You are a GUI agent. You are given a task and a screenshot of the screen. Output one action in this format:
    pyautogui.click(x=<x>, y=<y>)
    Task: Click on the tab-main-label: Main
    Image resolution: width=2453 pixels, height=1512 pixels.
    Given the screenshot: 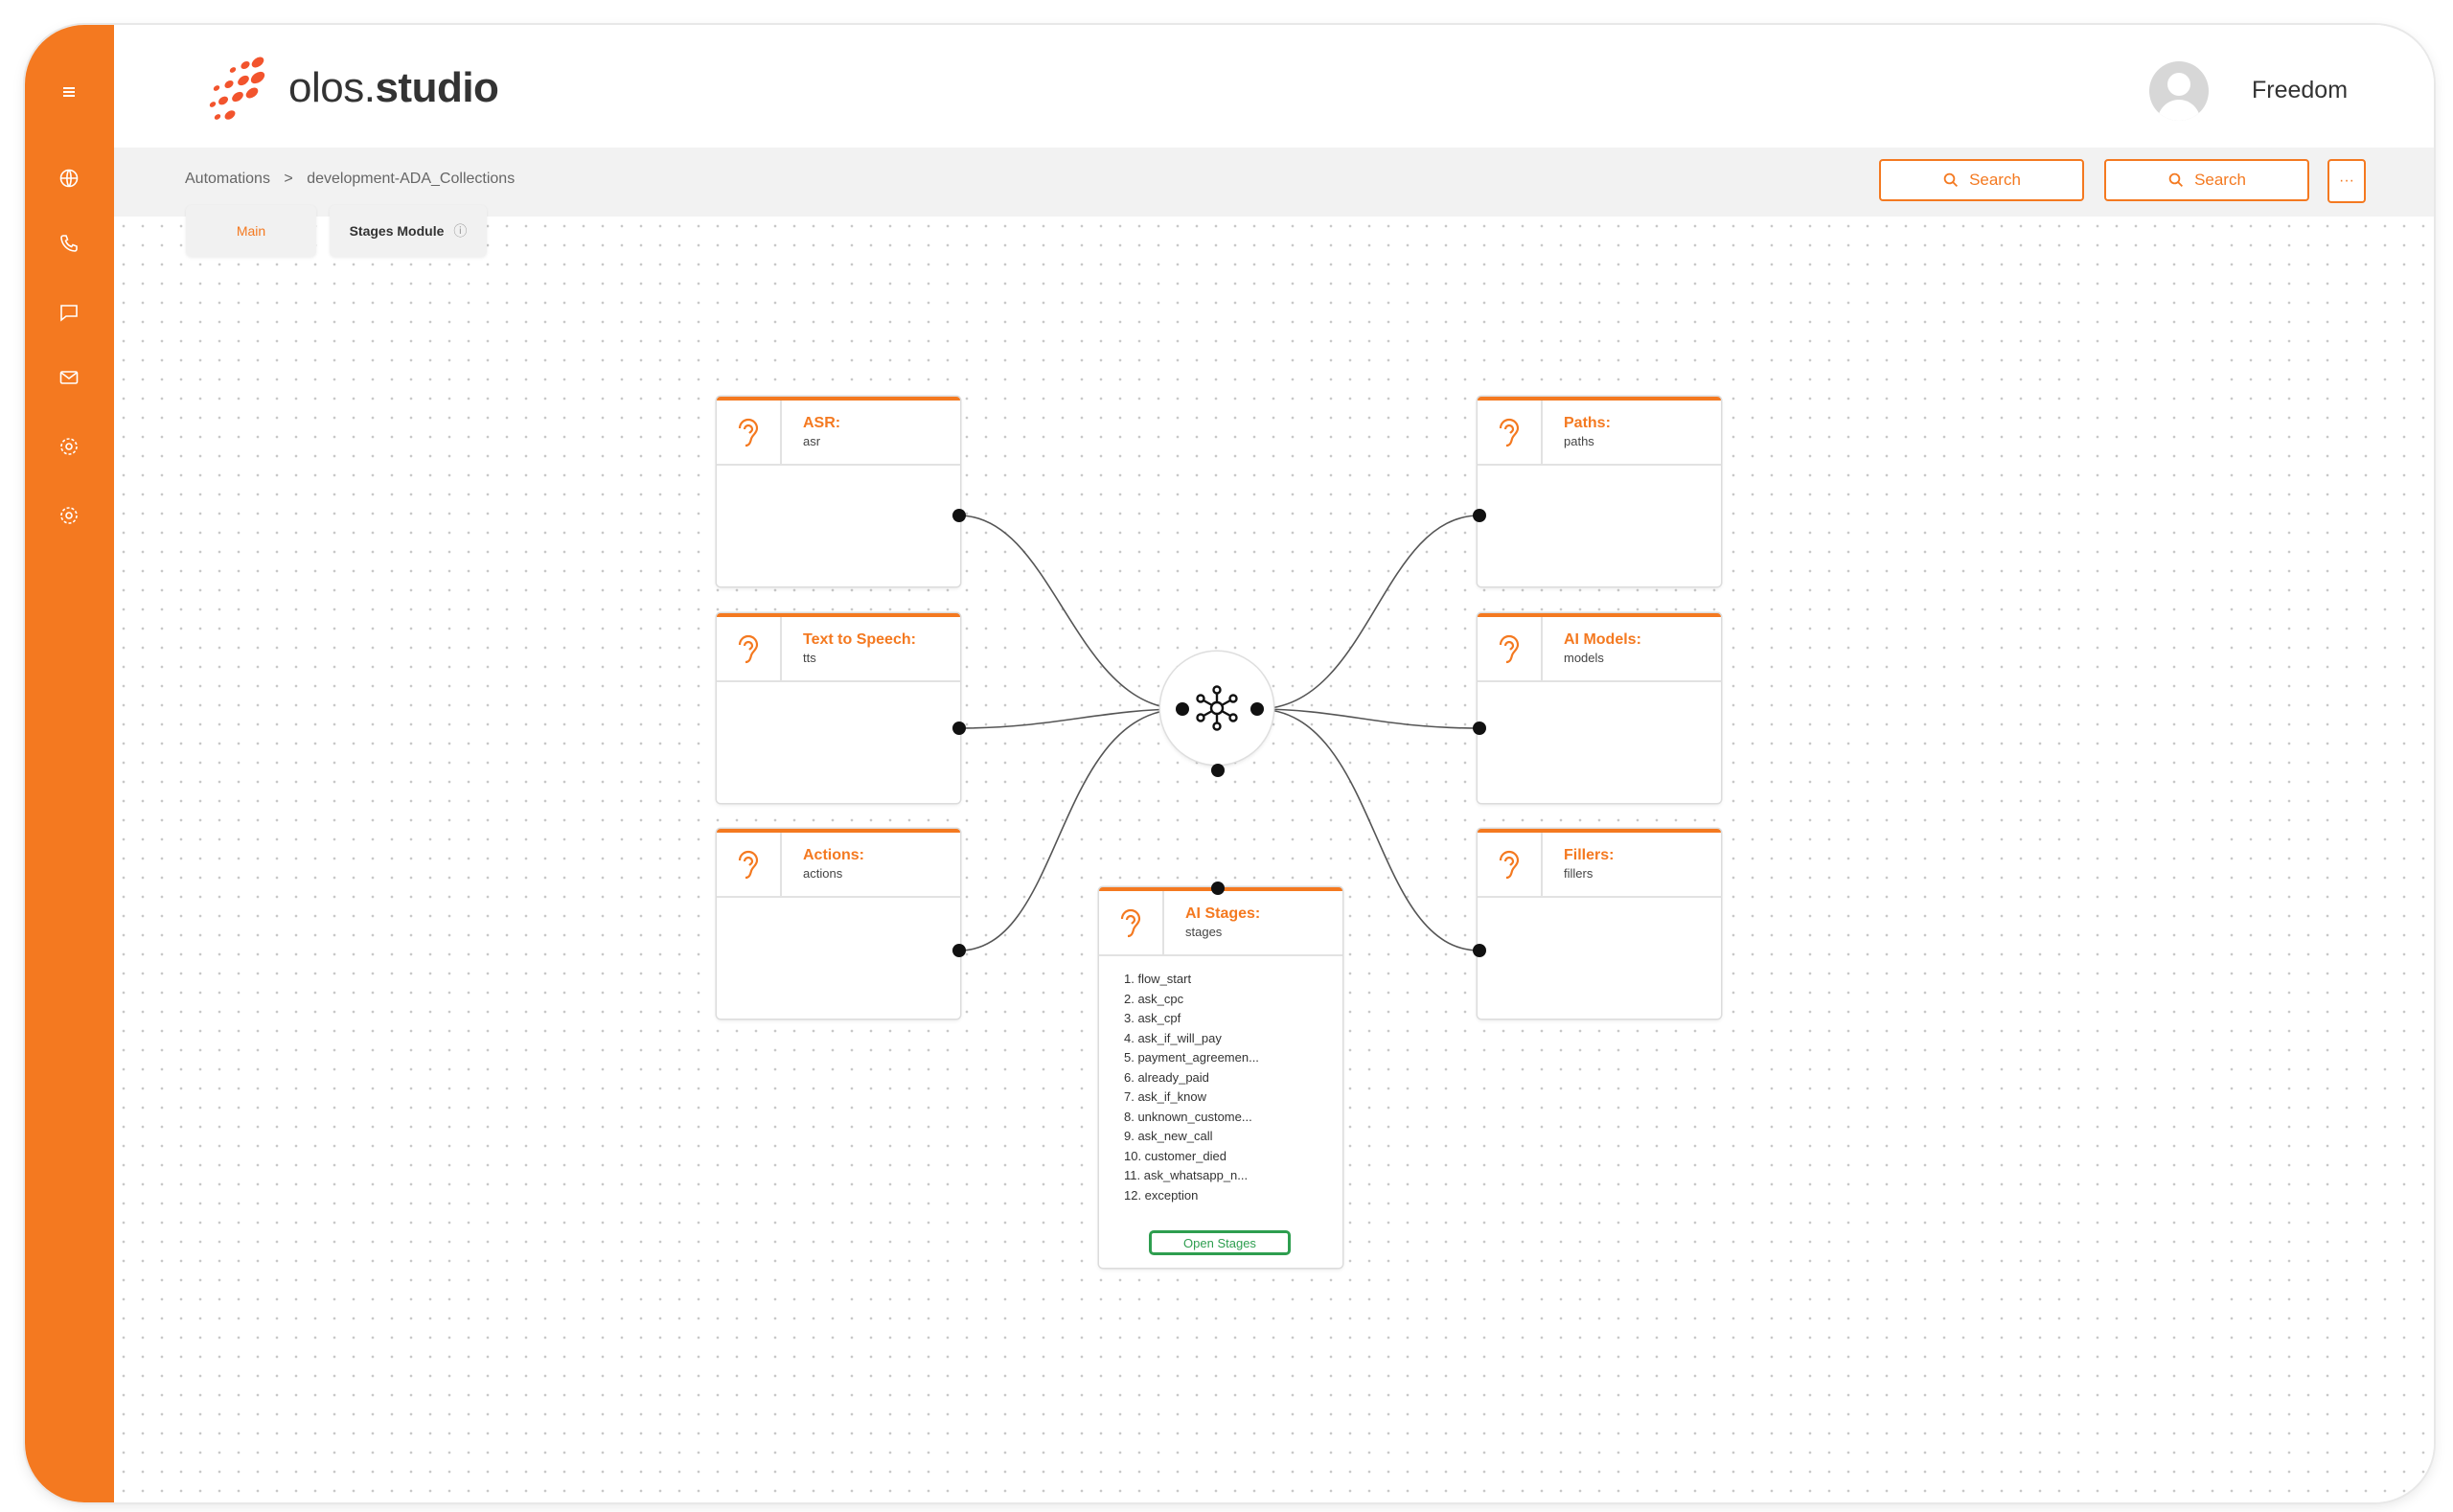 What is the action you would take?
    pyautogui.click(x=251, y=231)
    